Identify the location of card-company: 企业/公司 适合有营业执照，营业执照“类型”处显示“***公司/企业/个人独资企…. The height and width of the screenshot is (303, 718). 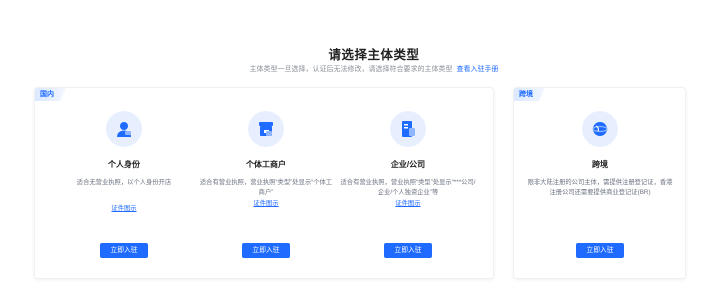
(408, 193).